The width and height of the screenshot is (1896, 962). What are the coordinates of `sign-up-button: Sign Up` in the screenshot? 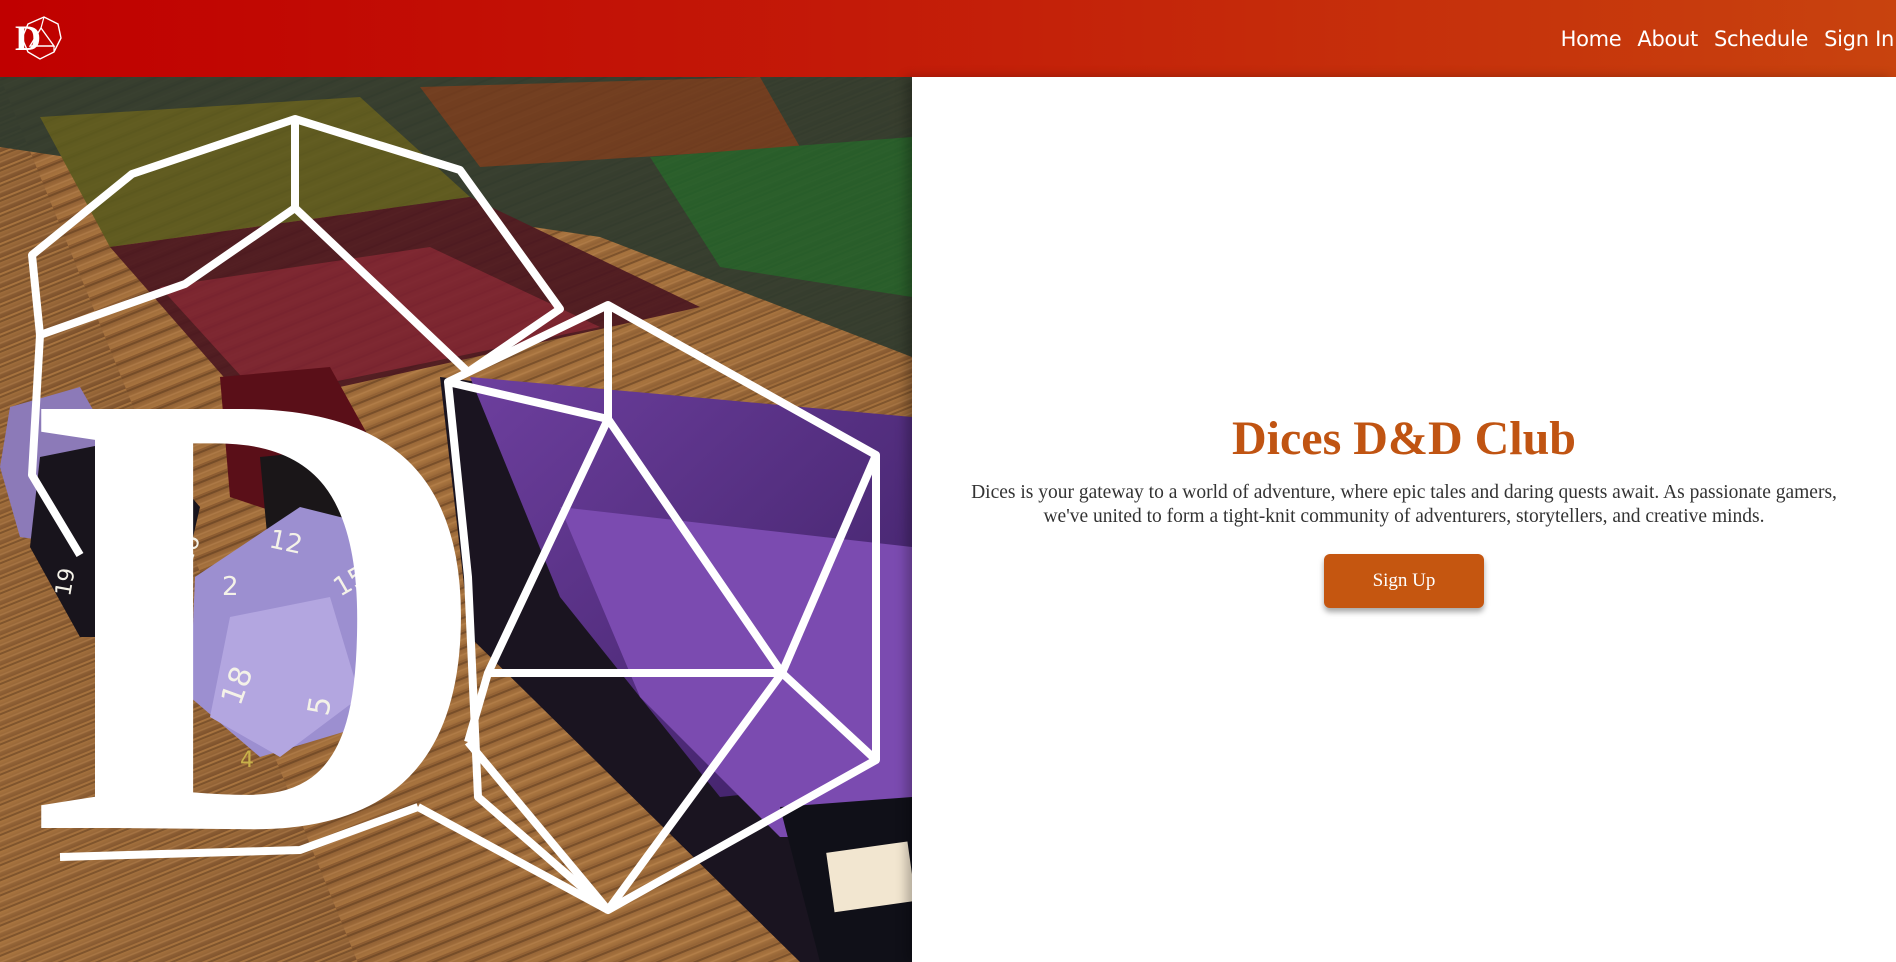 It's located at (1404, 581).